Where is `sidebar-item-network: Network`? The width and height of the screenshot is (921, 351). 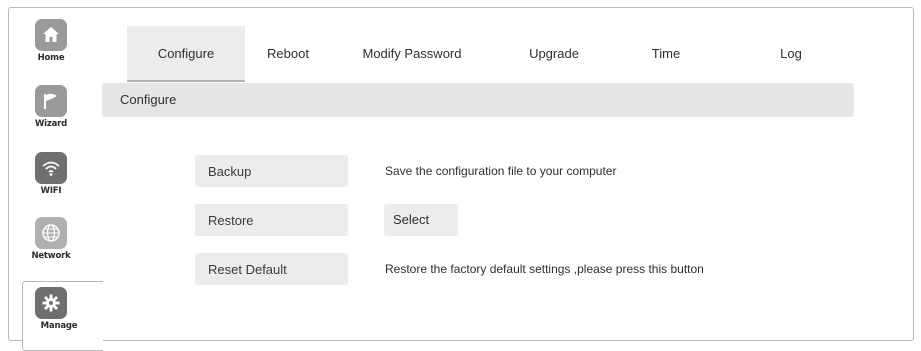
sidebar-item-network: Network is located at coordinates (51, 239).